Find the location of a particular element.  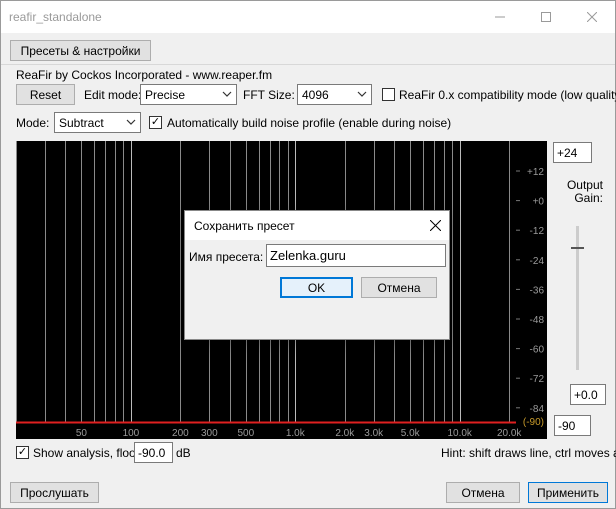

dialog-ok-button: OK is located at coordinates (316, 287).